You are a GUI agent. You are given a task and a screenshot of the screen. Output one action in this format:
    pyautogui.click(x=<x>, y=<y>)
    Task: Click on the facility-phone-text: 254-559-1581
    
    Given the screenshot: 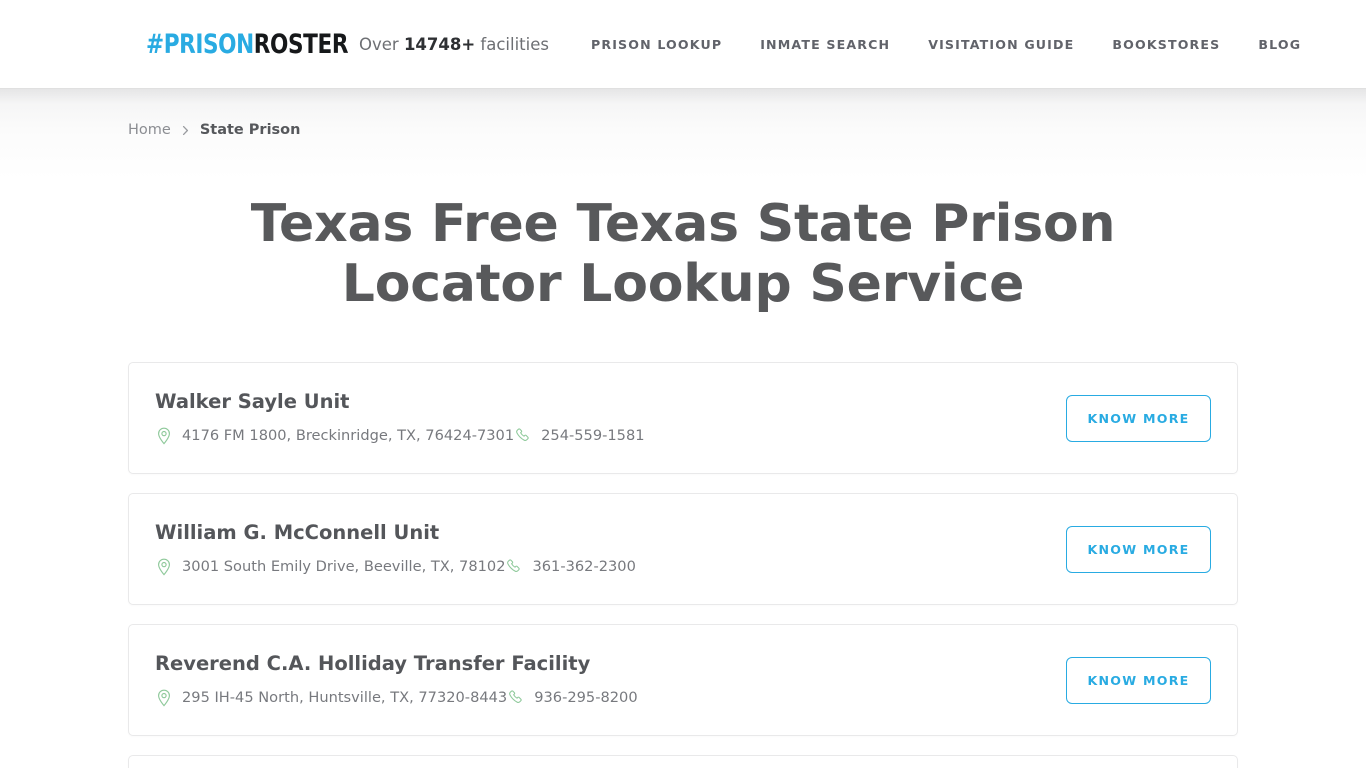 What is the action you would take?
    pyautogui.click(x=593, y=436)
    